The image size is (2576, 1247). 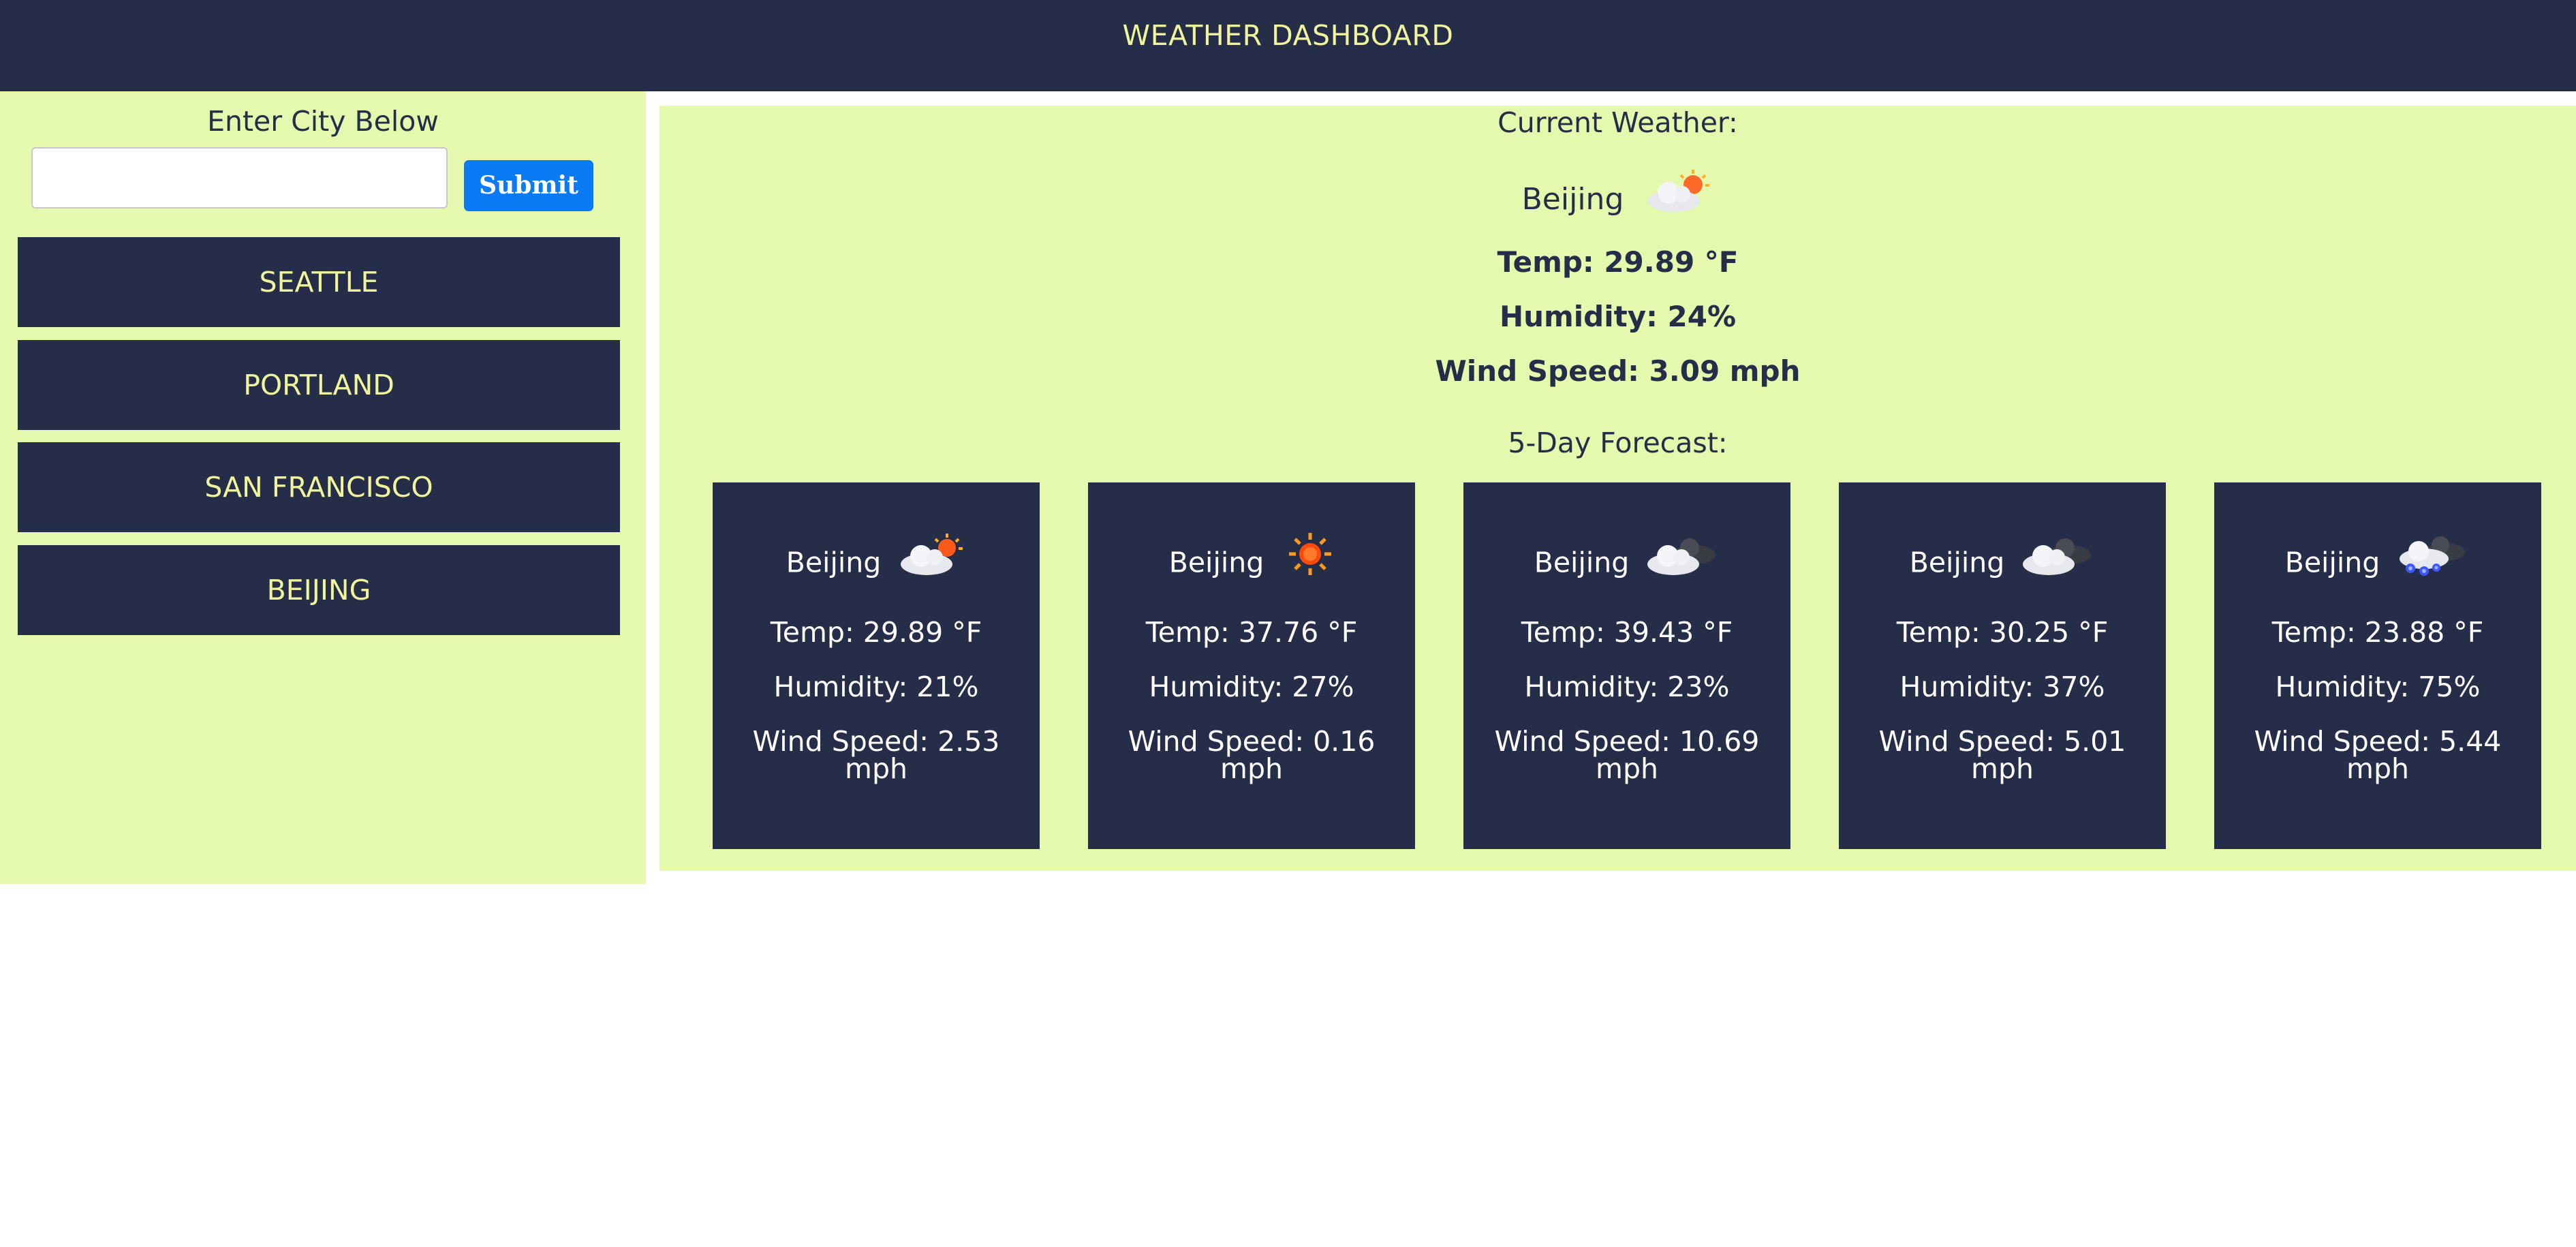 I want to click on forecast-wind: Wind Speed: 2.53 mph, so click(x=876, y=755).